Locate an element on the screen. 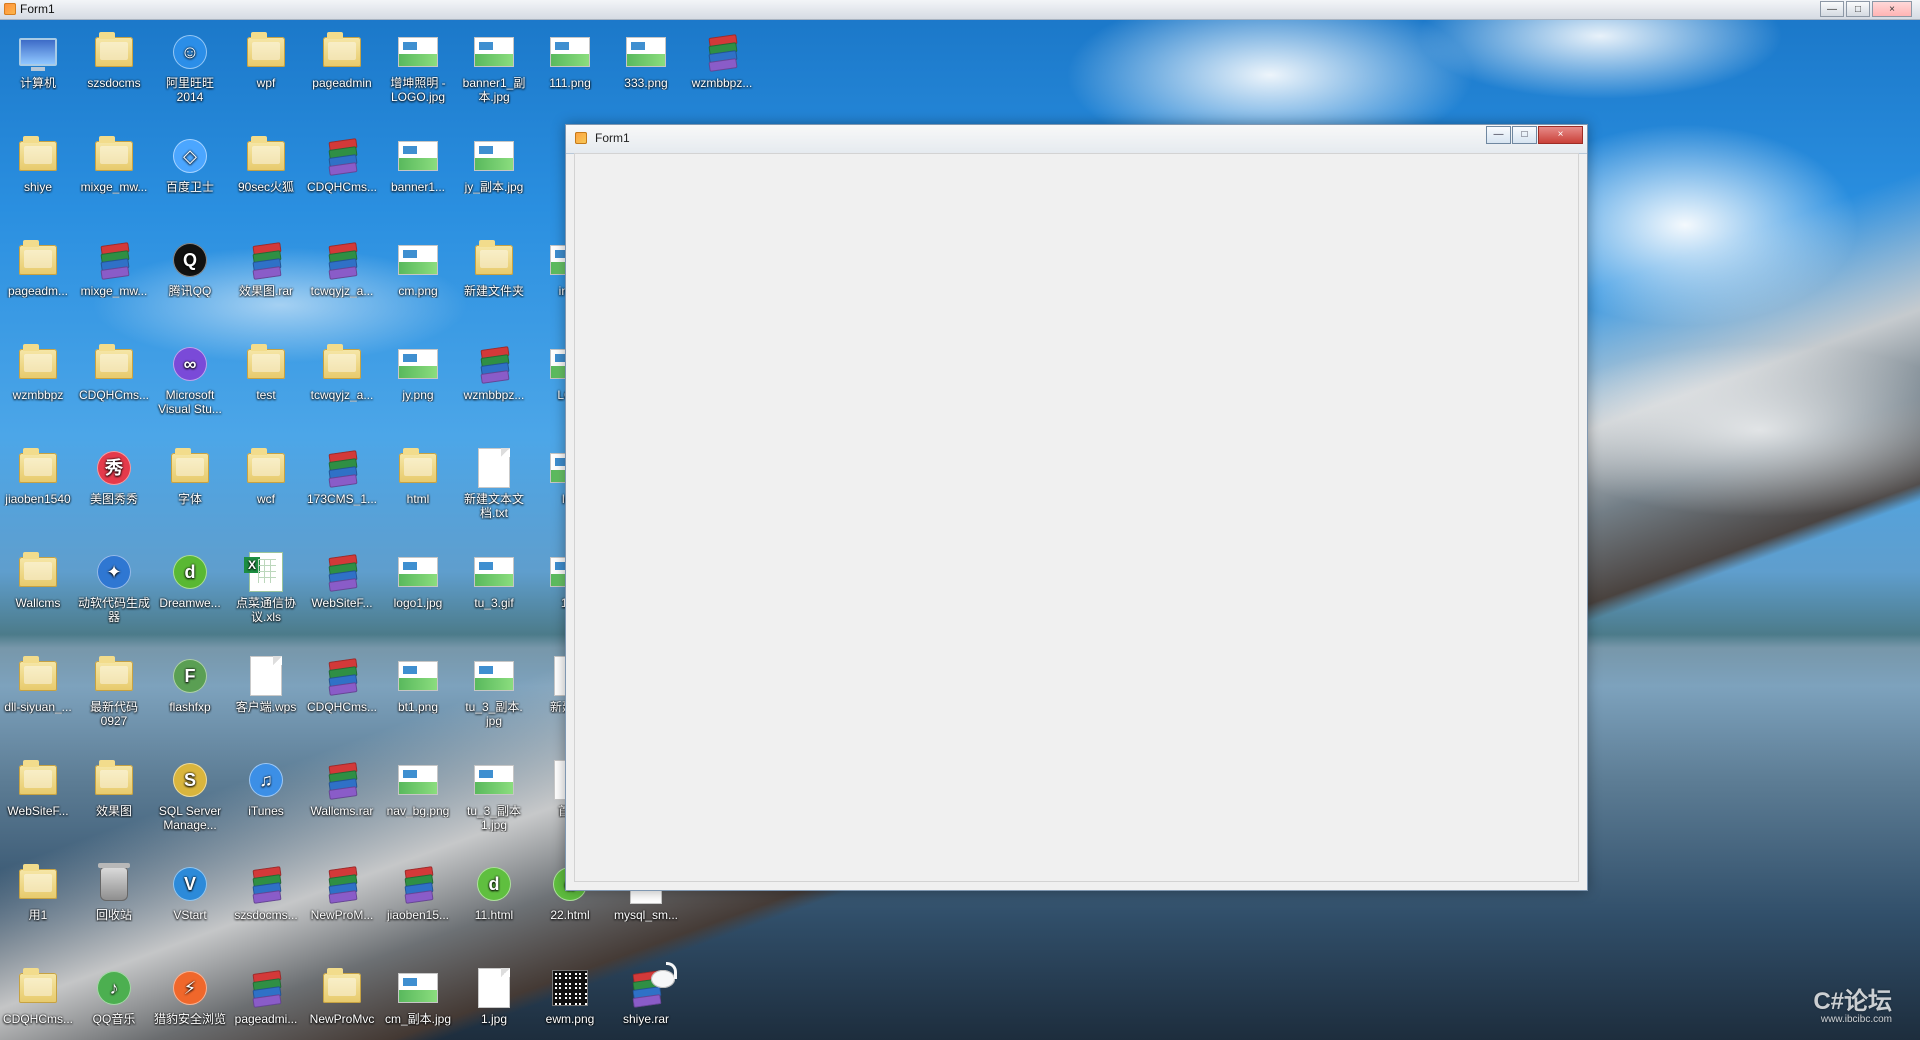 This screenshot has height=1040, width=1920. desktop-icon-yong1: 用1 is located at coordinates (38, 892).